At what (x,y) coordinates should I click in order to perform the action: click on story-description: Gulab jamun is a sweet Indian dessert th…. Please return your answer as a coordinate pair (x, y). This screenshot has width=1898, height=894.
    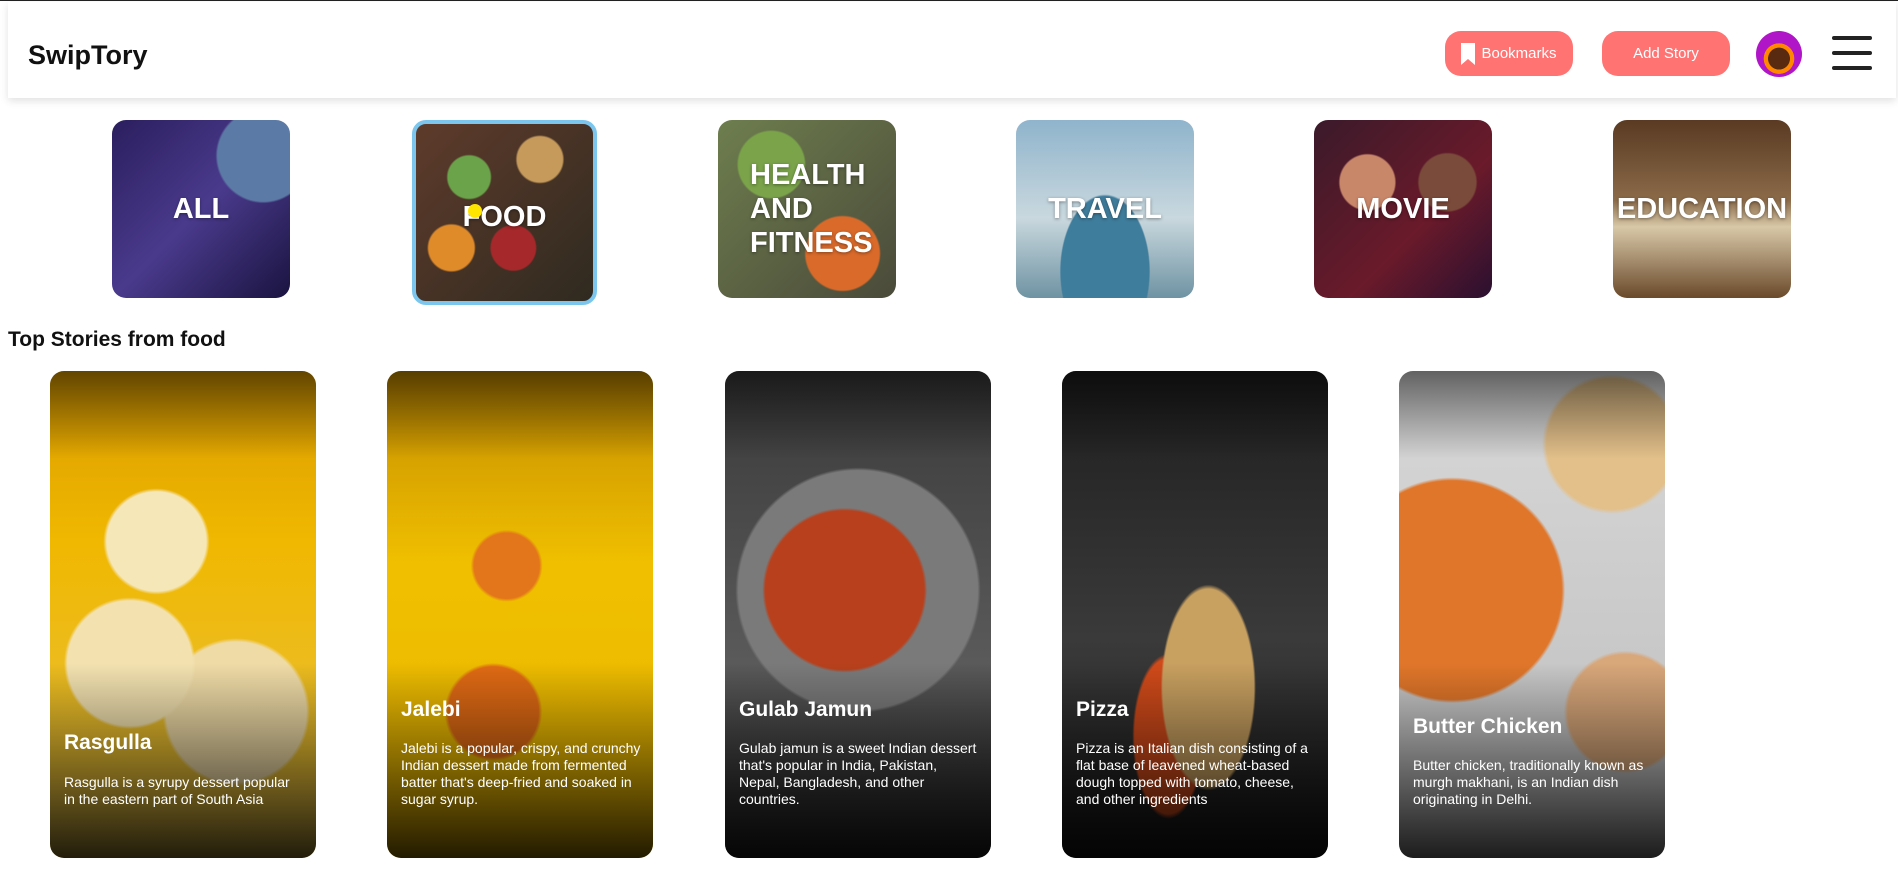
    Looking at the image, I should click on (858, 773).